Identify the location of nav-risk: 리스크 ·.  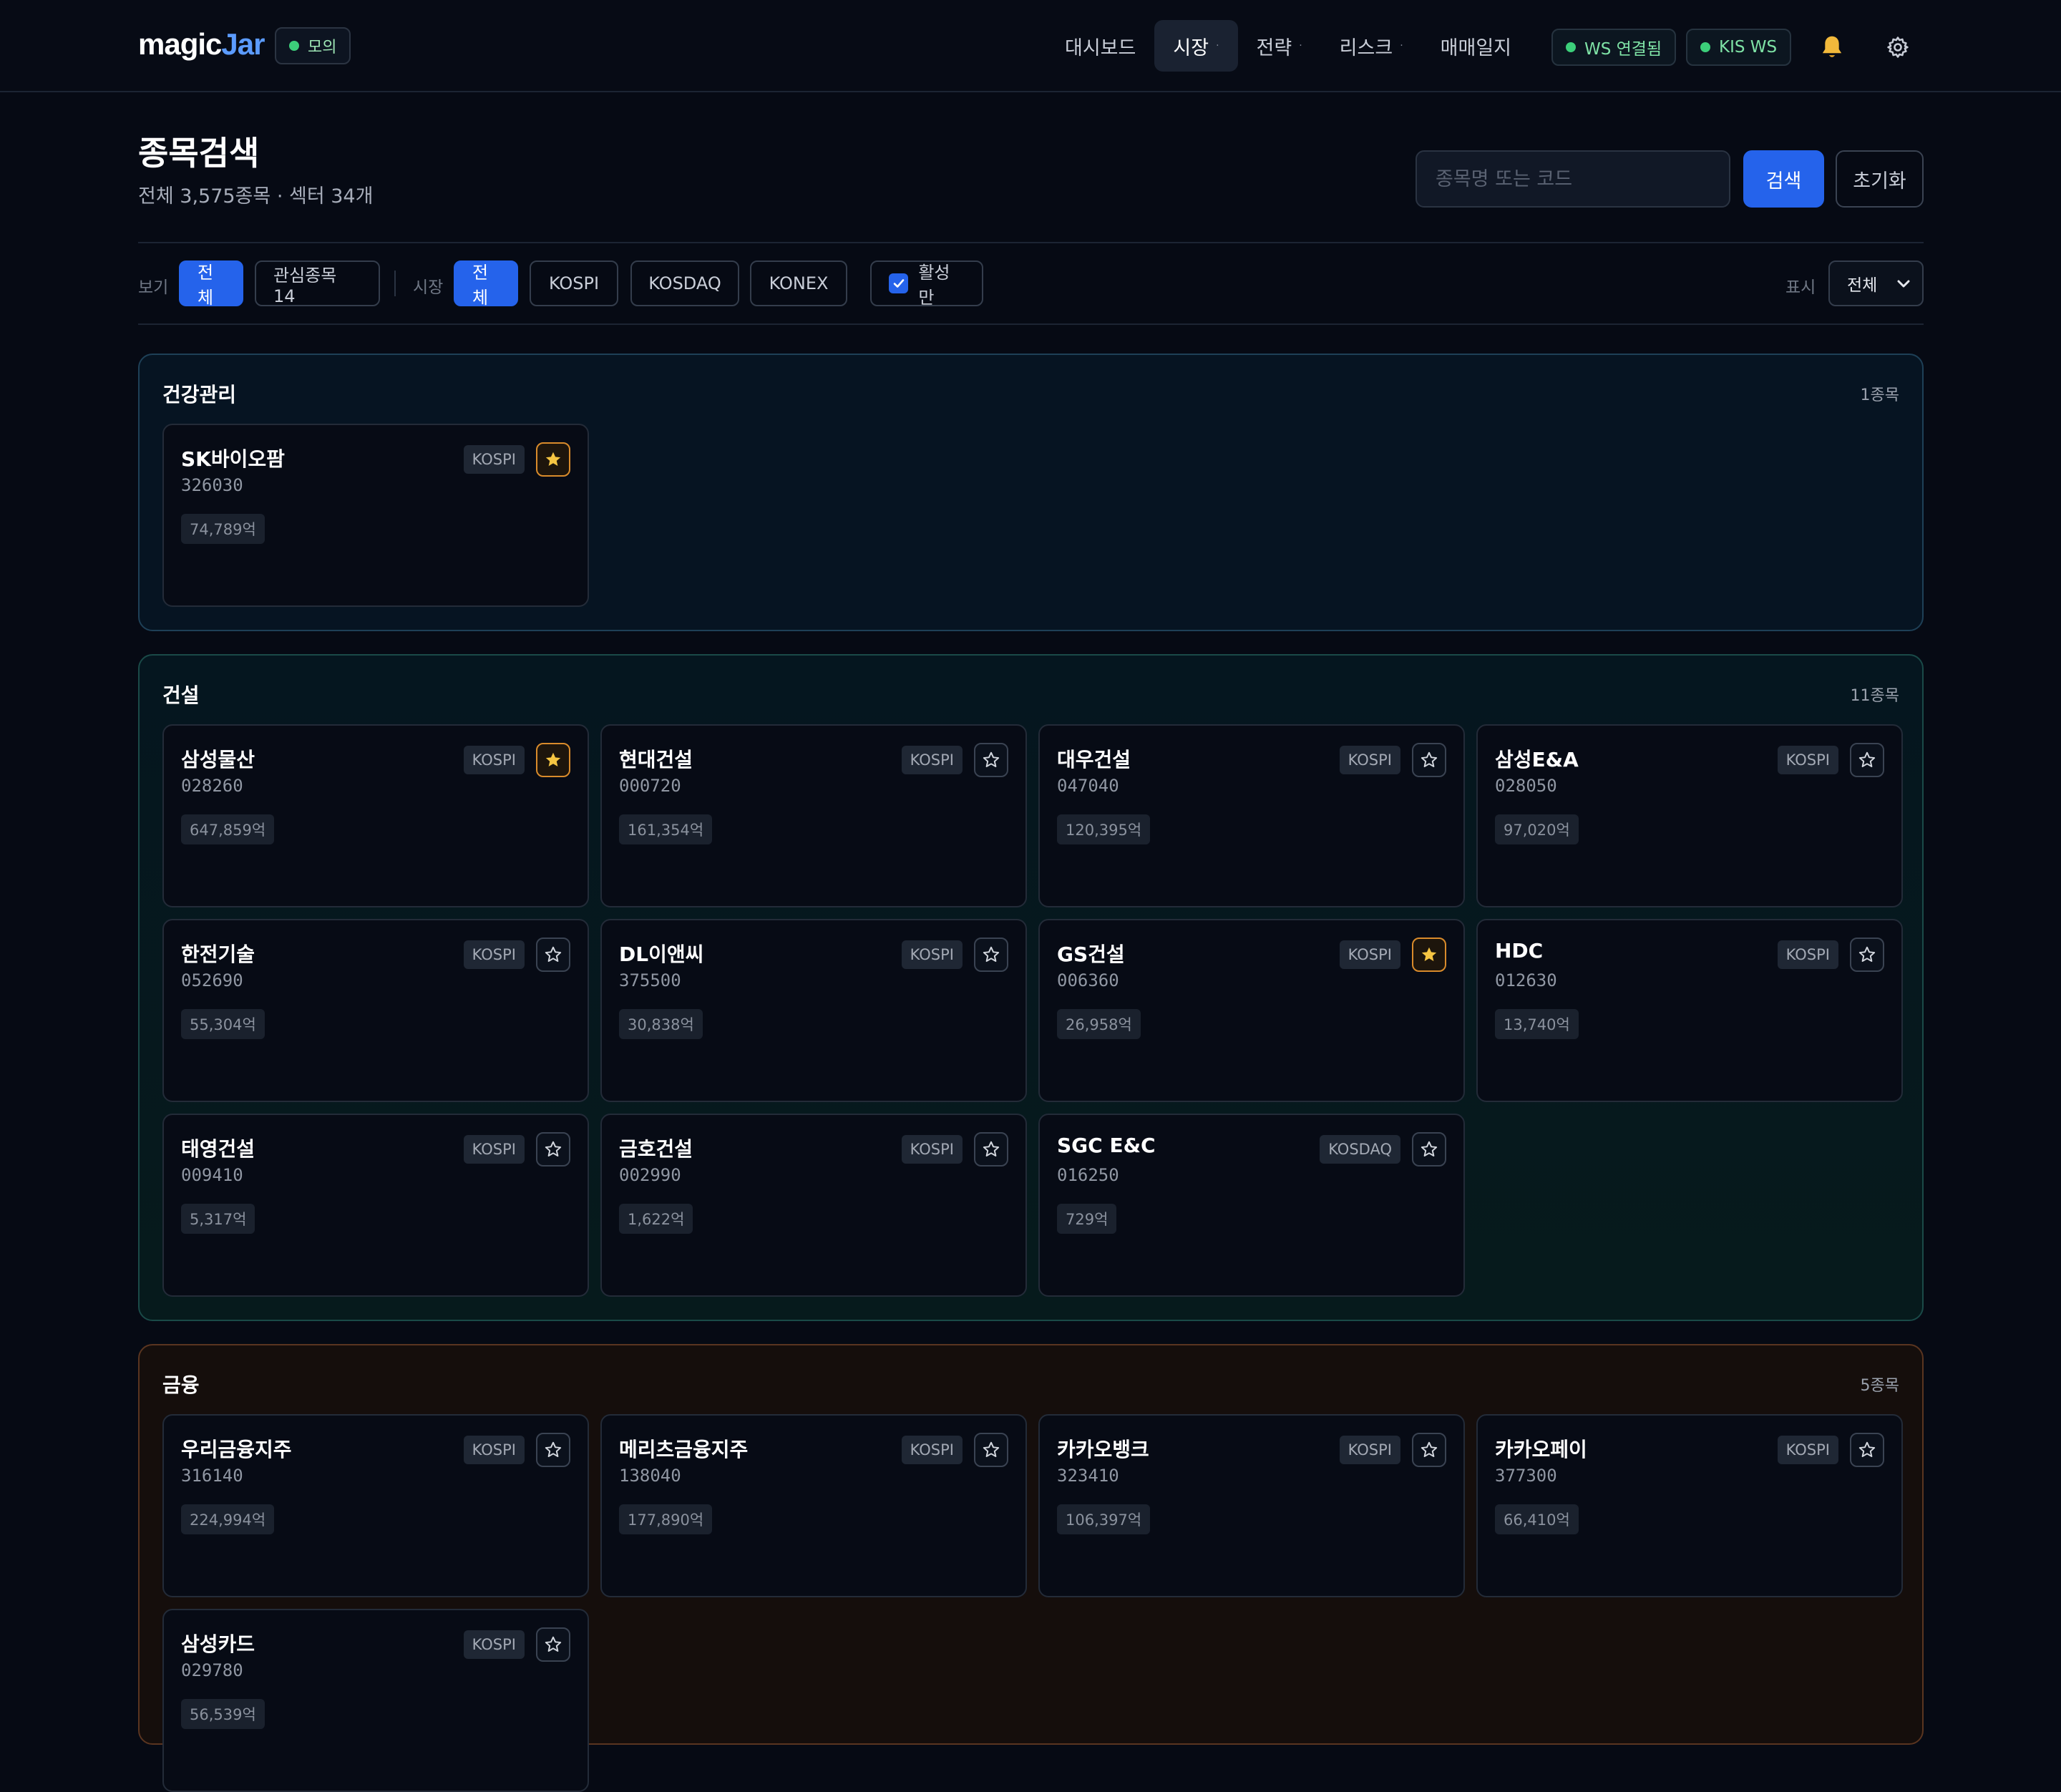
(1371, 46).